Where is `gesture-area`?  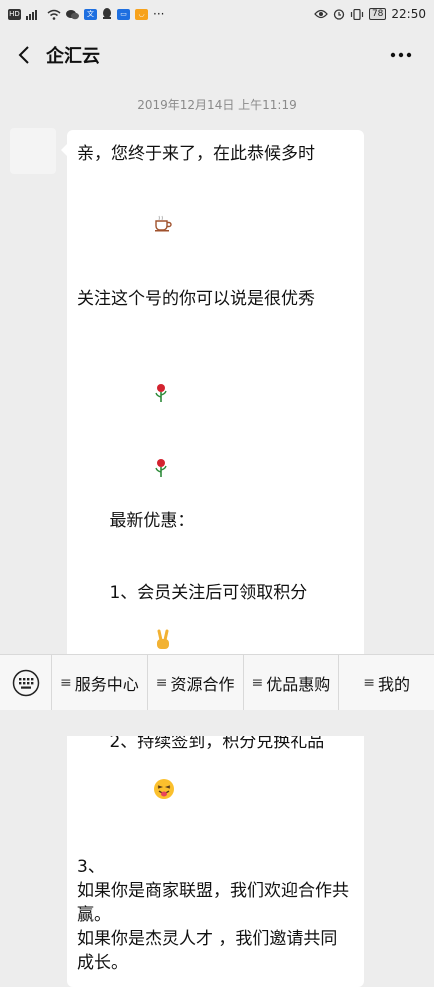
gesture-area is located at coordinates (217, 723).